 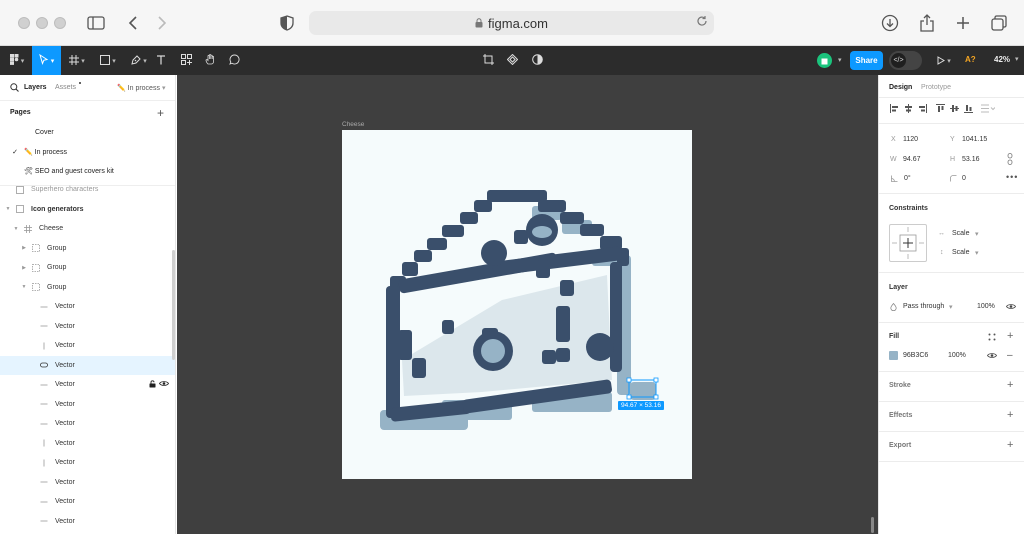 What do you see at coordinates (894, 108) in the screenshot?
I see `align-left-icon` at bounding box center [894, 108].